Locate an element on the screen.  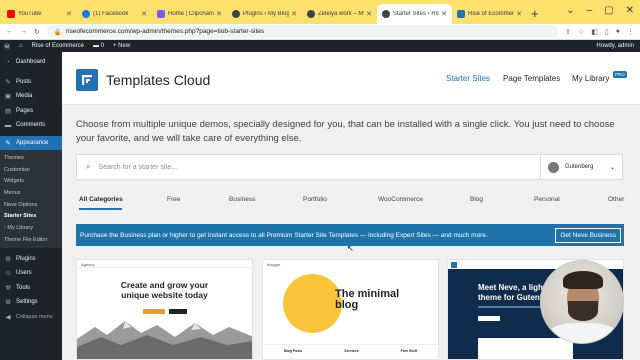
comment-icon: ▬ is located at coordinates (96, 46).